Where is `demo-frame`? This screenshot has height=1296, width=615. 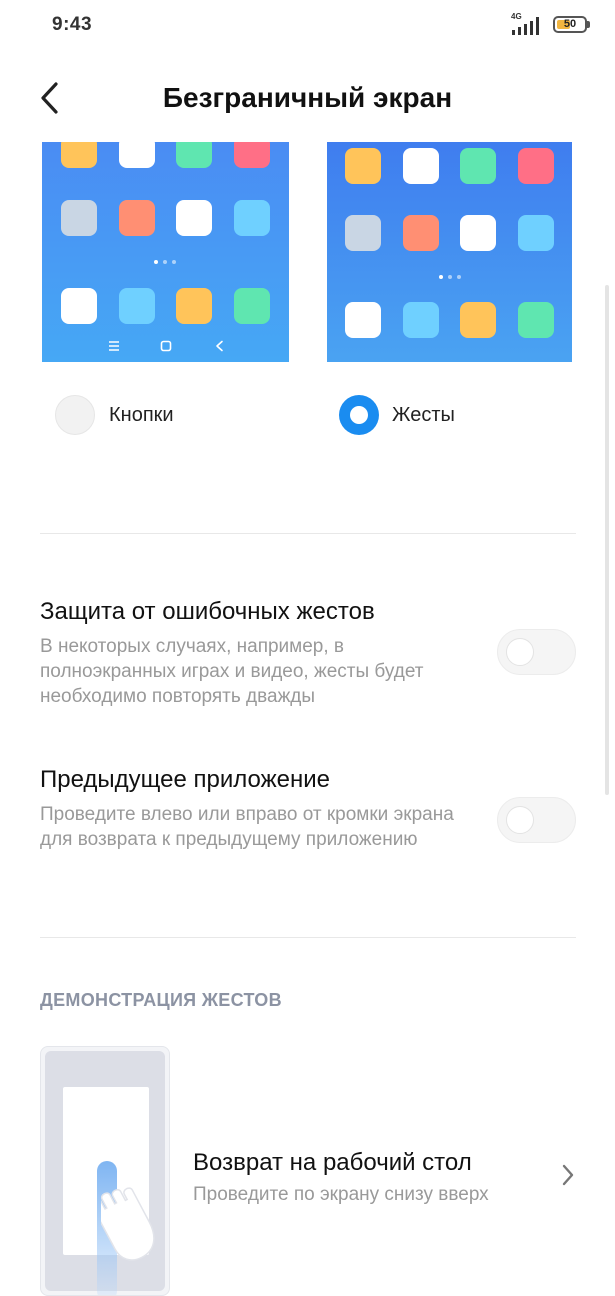
demo-frame is located at coordinates (105, 1173).